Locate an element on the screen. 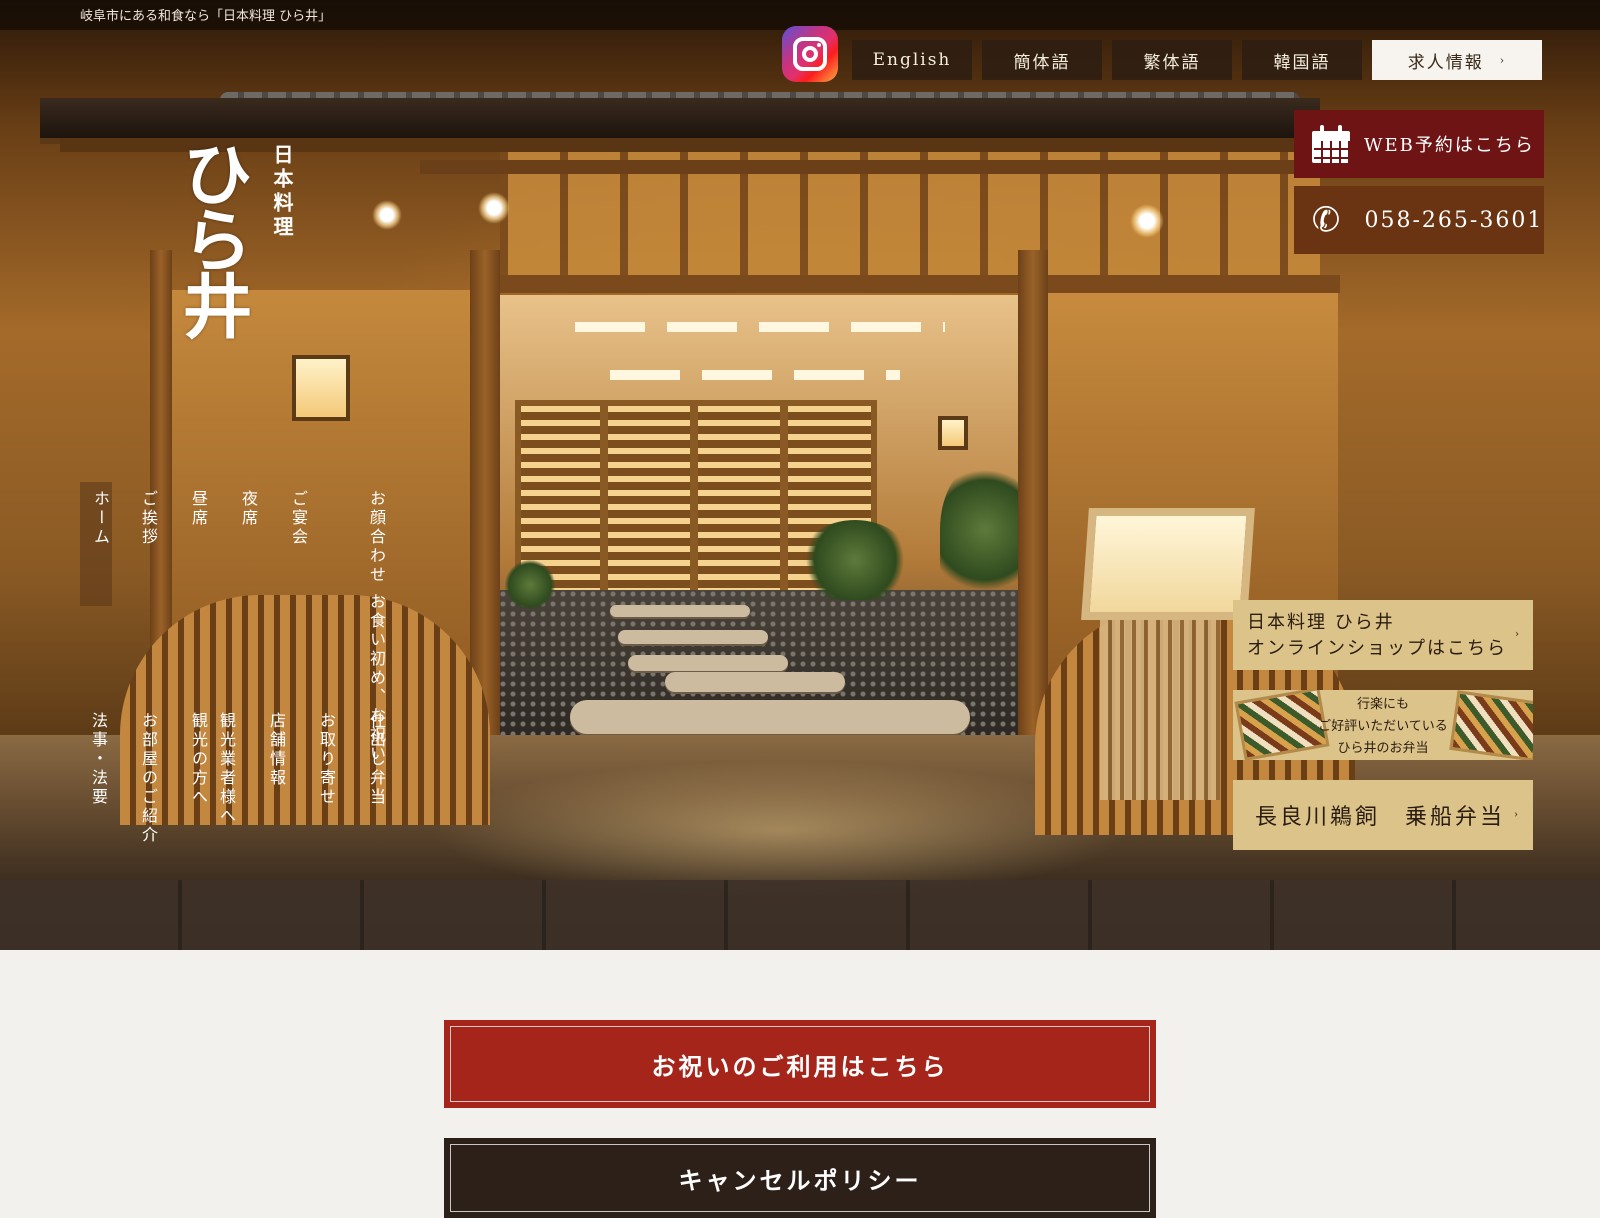 The height and width of the screenshot is (1218, 1600). bento-text-line3: ひら井のお弁当 is located at coordinates (1383, 748).